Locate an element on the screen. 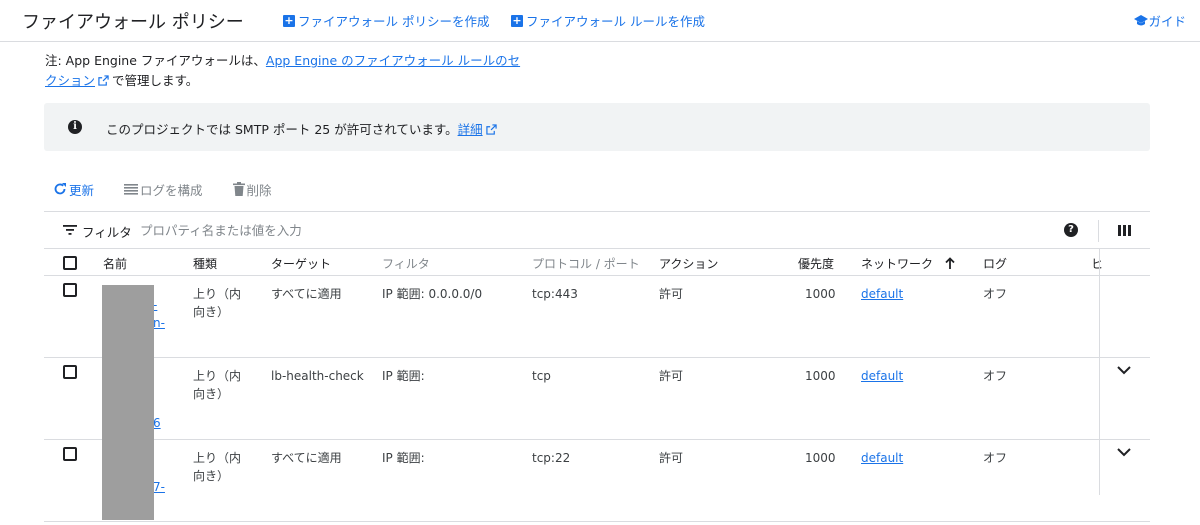  learn-more-link: 詳細 is located at coordinates (470, 129).